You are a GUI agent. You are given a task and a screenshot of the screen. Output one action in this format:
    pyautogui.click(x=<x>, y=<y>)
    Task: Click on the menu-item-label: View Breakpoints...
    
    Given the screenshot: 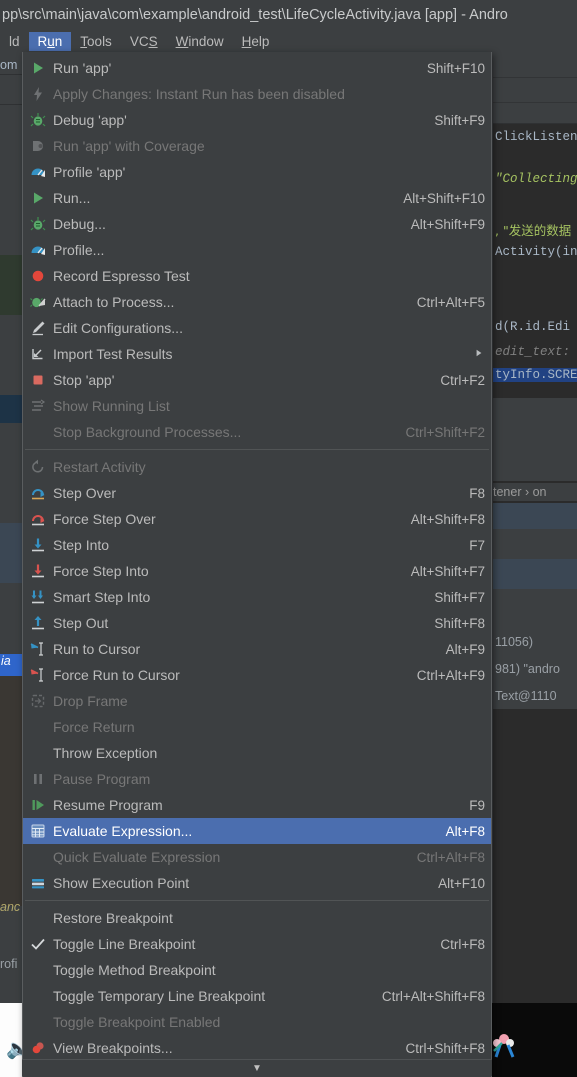 What is the action you would take?
    pyautogui.click(x=113, y=1048)
    